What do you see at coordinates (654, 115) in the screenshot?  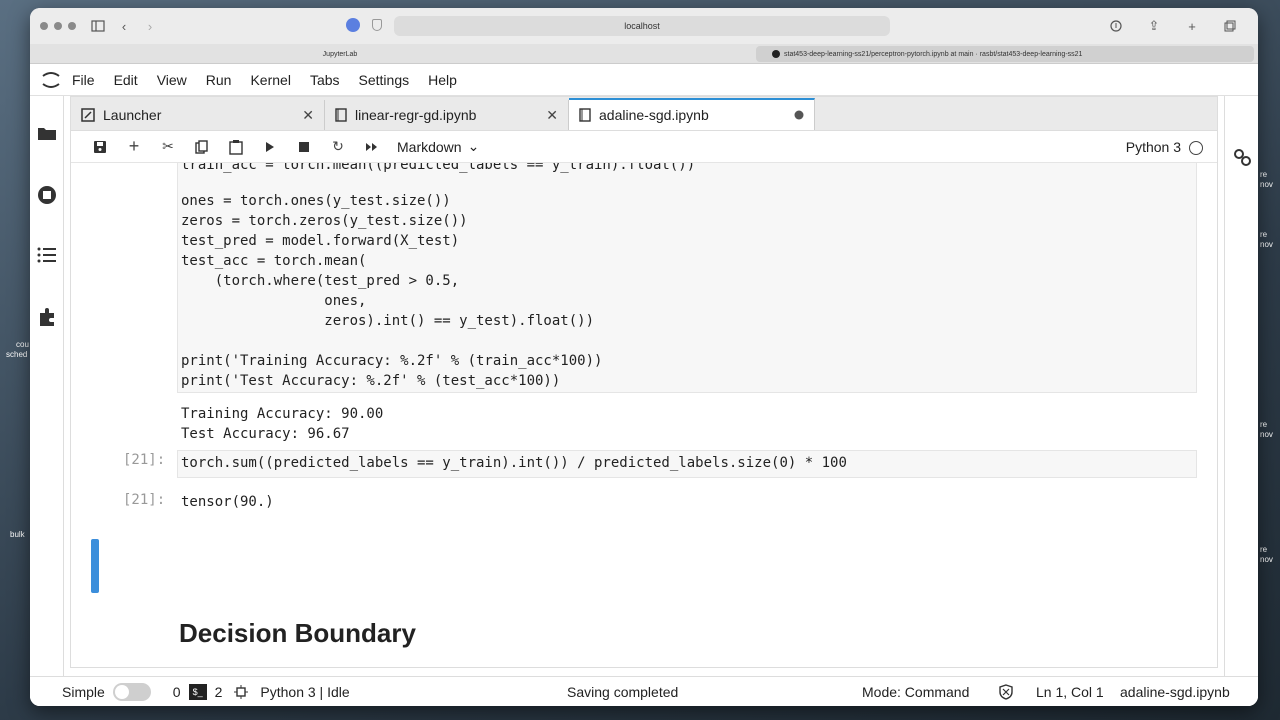 I see `tab-label: adaline-sgd.ipynb` at bounding box center [654, 115].